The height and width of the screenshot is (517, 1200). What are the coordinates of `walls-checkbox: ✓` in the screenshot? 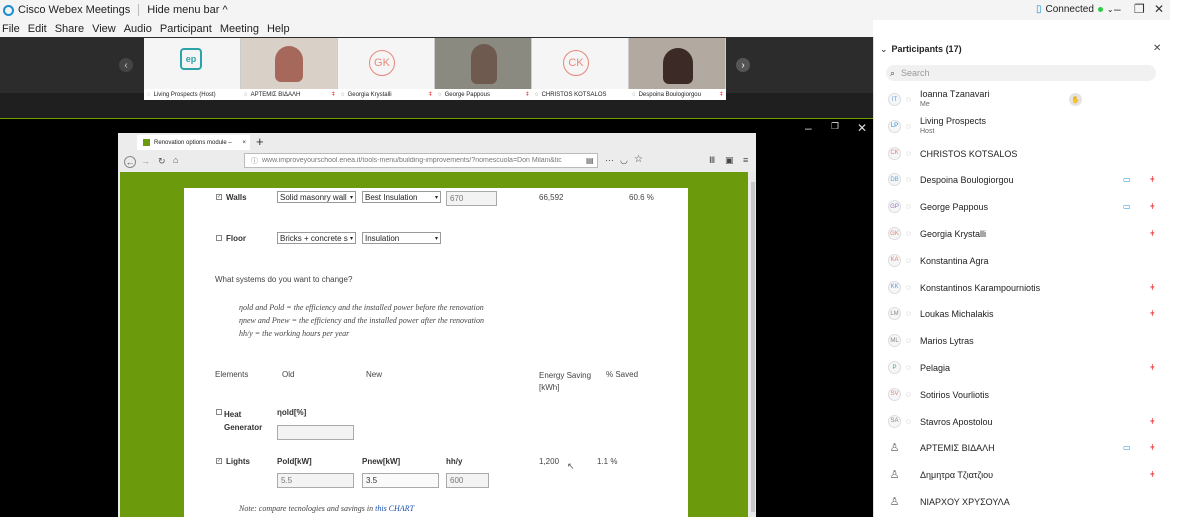 It's located at (219, 197).